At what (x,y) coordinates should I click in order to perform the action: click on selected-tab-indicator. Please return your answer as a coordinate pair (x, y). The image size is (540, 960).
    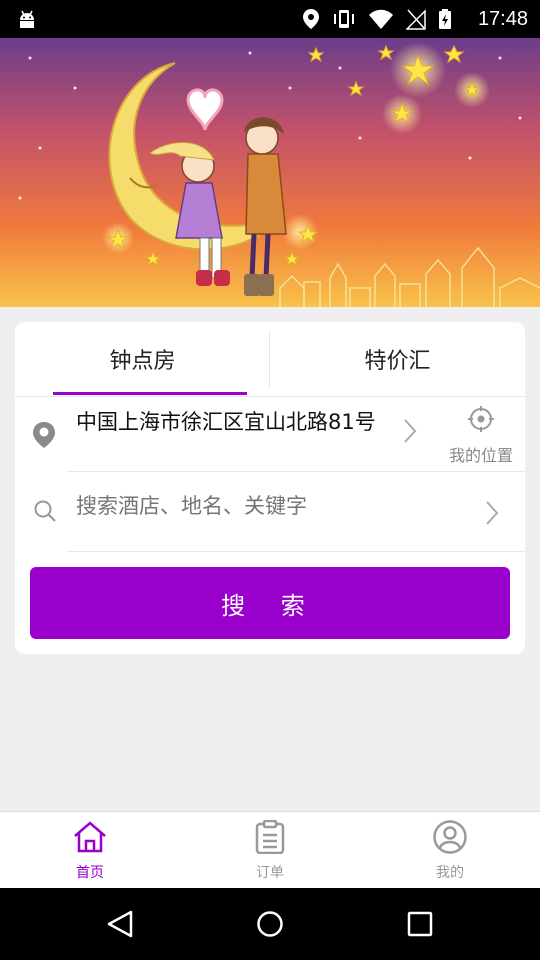
    Looking at the image, I should click on (150, 393).